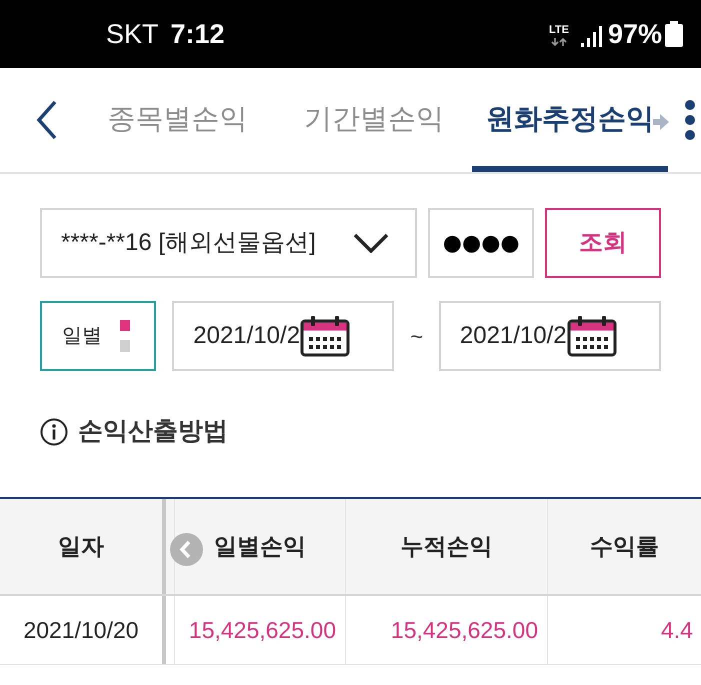 This screenshot has height=685, width=701. Describe the element at coordinates (690, 120) in the screenshot. I see `kebab-menu-icon` at that location.